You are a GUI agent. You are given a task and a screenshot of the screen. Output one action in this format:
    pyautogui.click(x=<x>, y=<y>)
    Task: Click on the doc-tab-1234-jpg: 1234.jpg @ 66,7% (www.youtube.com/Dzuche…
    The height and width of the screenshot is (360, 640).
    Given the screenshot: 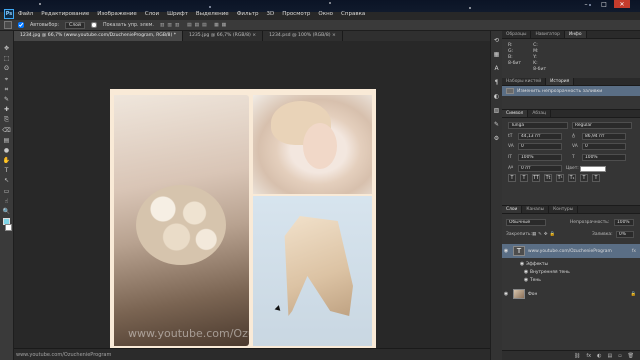 What is the action you would take?
    pyautogui.click(x=99, y=36)
    